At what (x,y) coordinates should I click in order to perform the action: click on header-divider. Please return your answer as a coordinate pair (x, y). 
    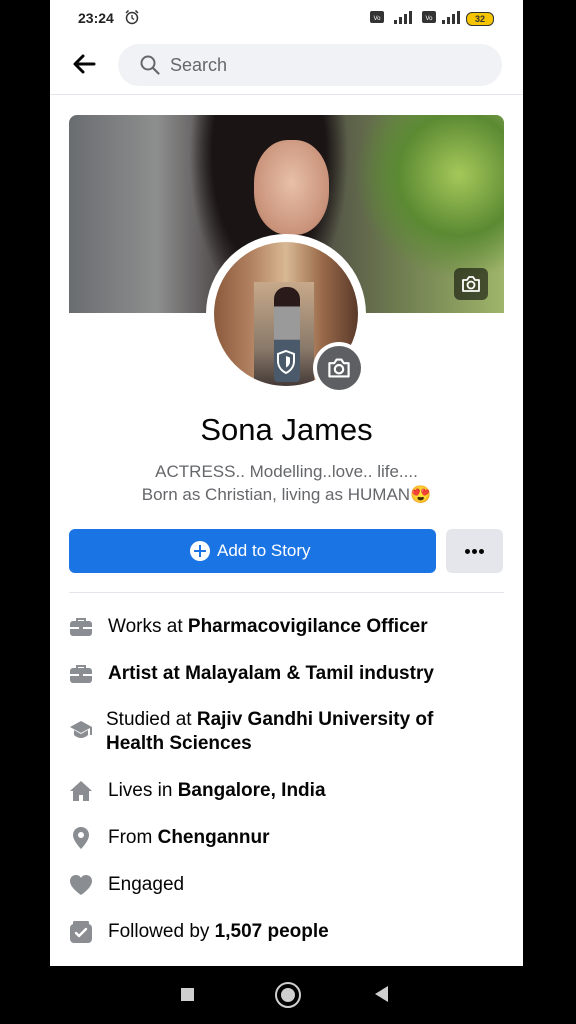
    Looking at the image, I should click on (286, 94).